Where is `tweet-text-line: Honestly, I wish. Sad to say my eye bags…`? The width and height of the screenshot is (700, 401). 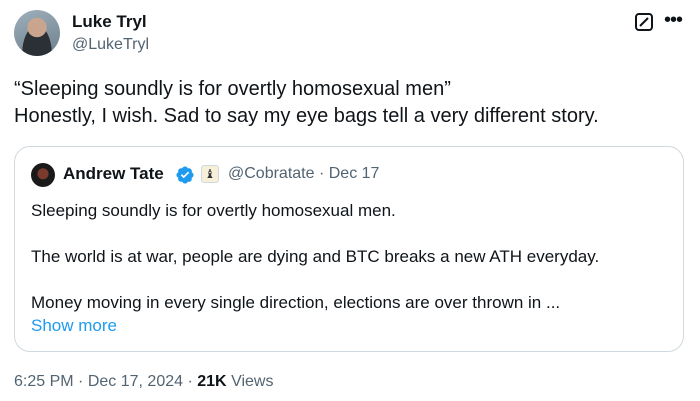
tweet-text-line: Honestly, I wish. Sad to say my eye bags… is located at coordinates (306, 116).